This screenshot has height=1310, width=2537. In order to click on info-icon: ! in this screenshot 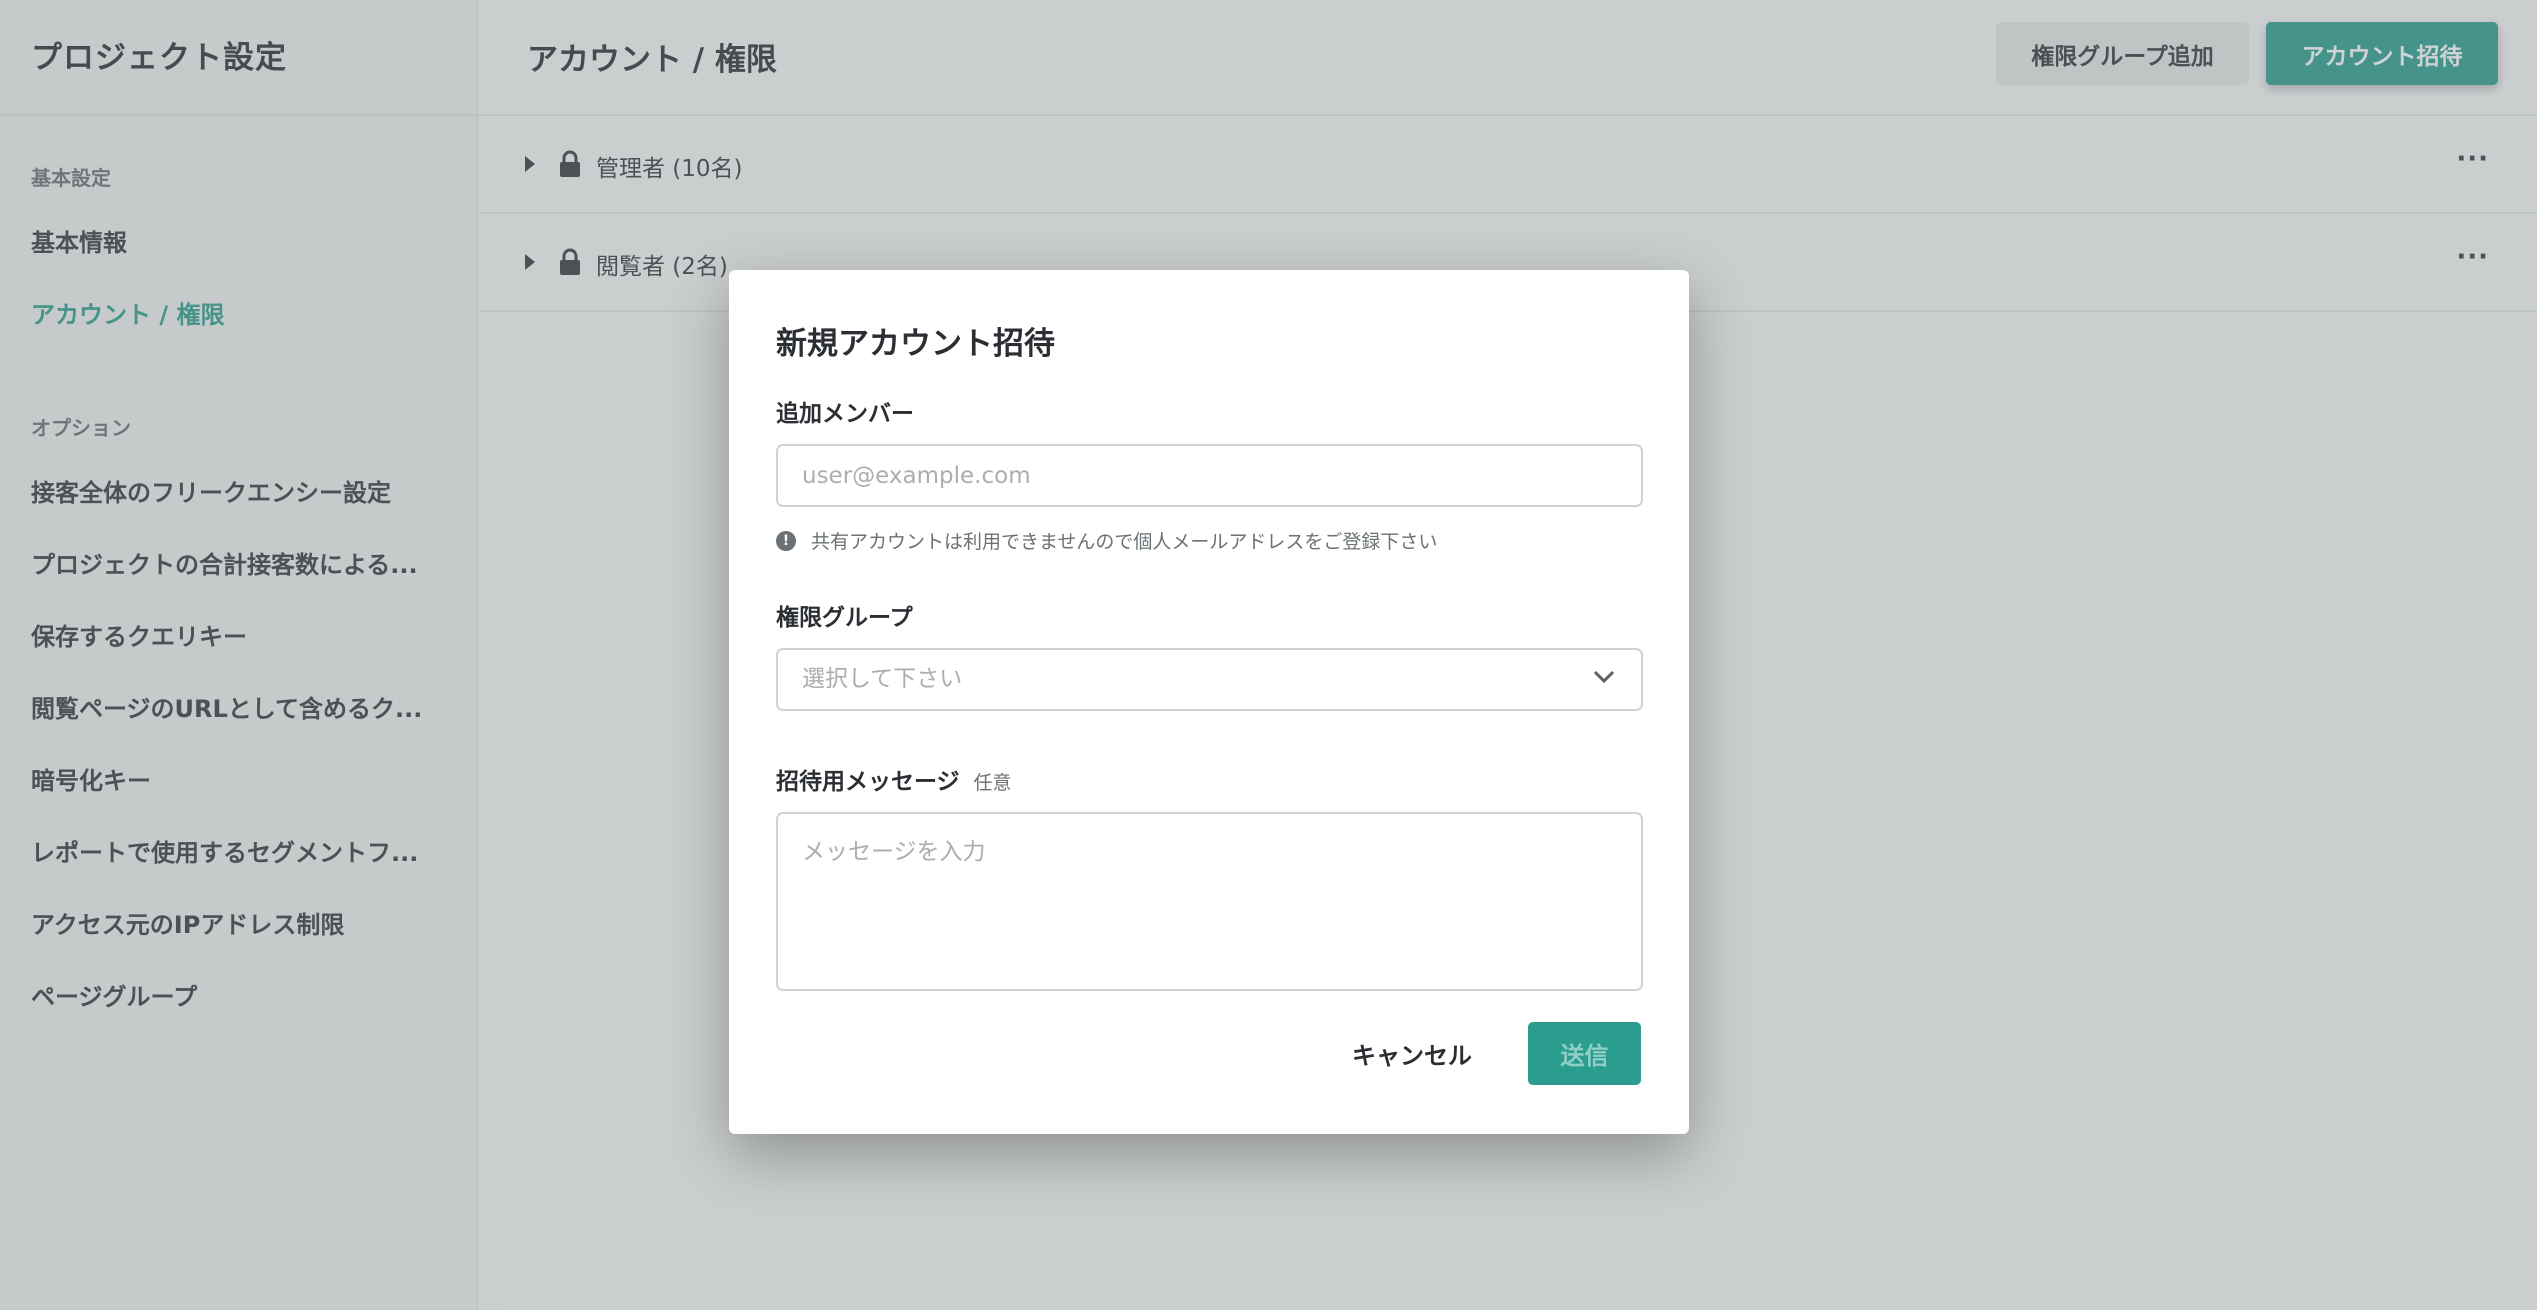, I will do `click(786, 540)`.